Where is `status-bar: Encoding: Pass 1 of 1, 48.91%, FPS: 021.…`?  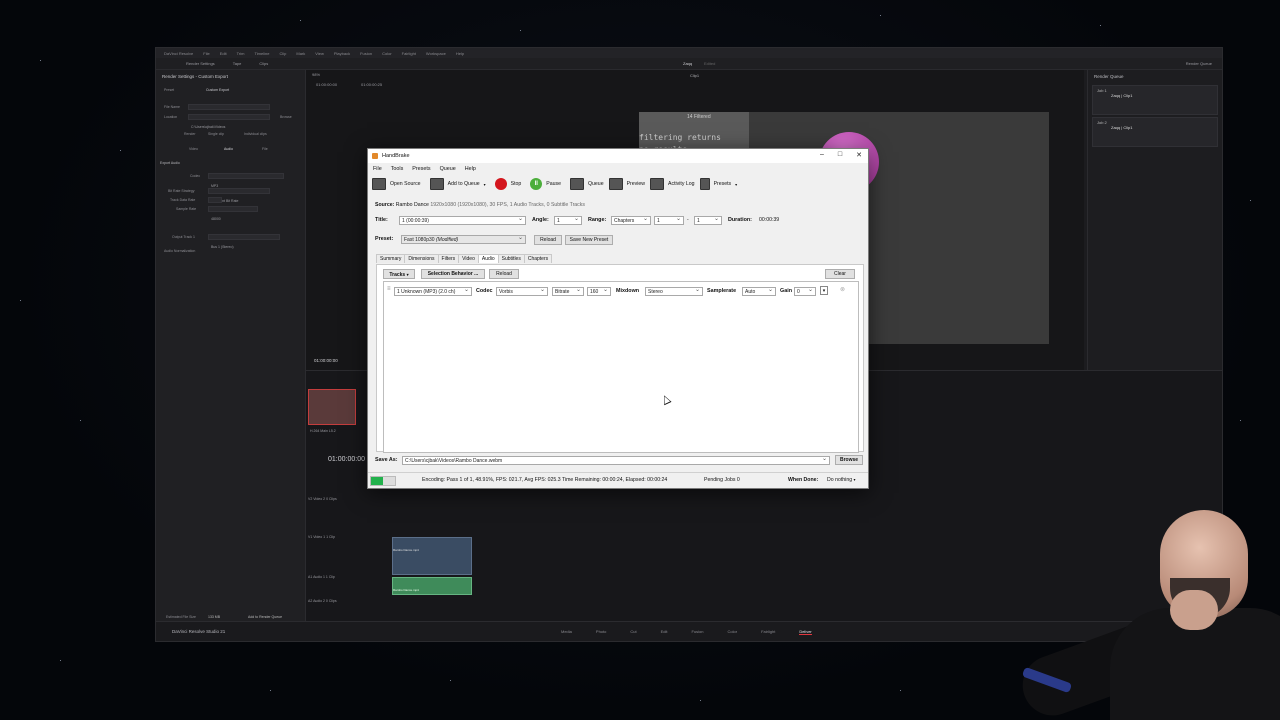 status-bar: Encoding: Pass 1 of 1, 48.91%, FPS: 021.… is located at coordinates (618, 480).